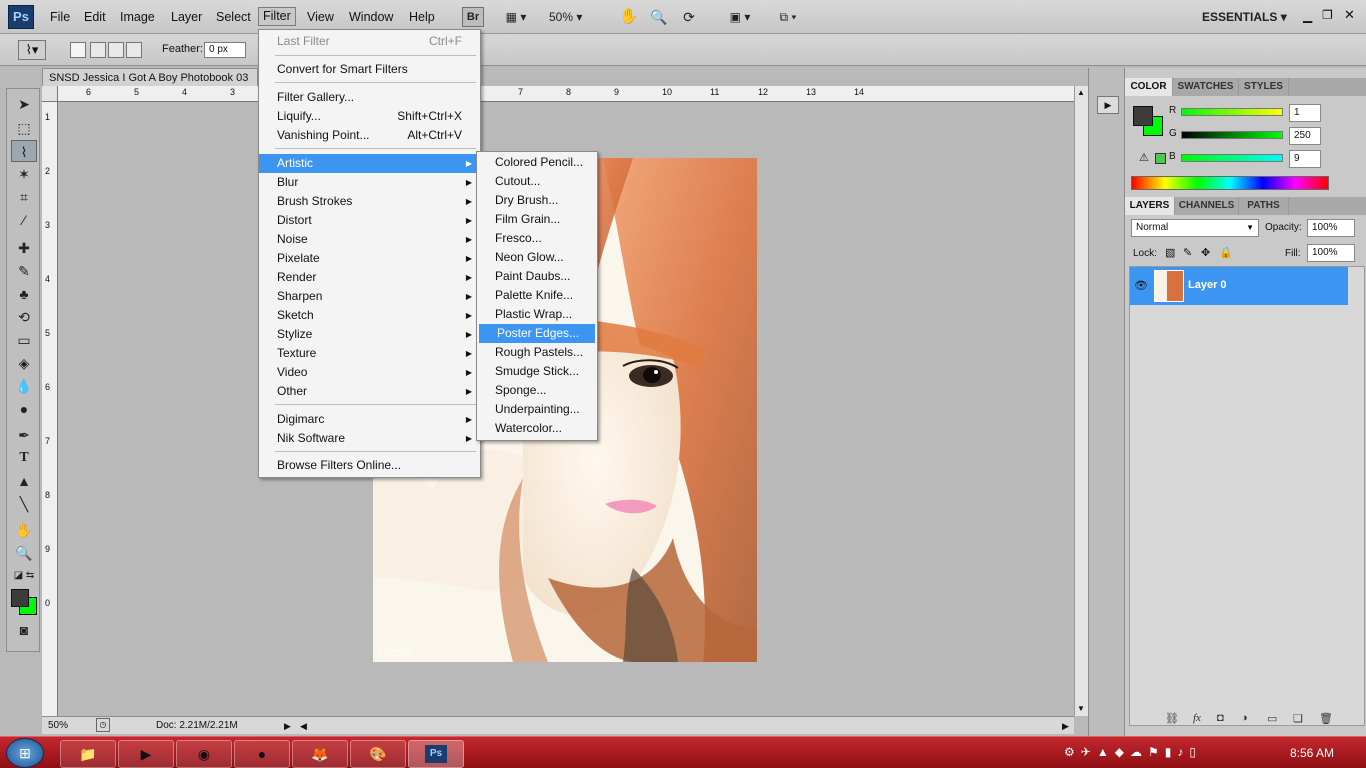 The height and width of the screenshot is (768, 1366). What do you see at coordinates (1150, 206) in the screenshot?
I see `tab-layers: LAYERS` at bounding box center [1150, 206].